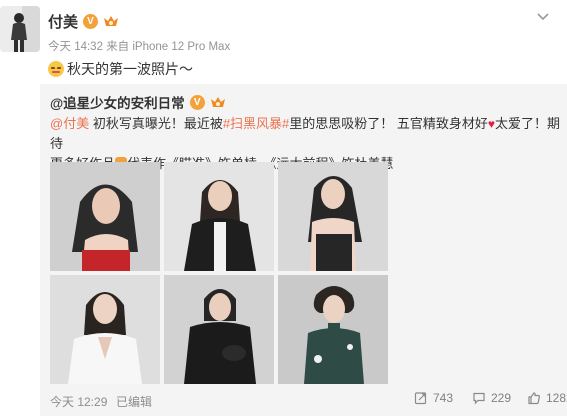  What do you see at coordinates (156, 123) in the screenshot?
I see `repost-text-a: 初秋写真曝光！最近被` at bounding box center [156, 123].